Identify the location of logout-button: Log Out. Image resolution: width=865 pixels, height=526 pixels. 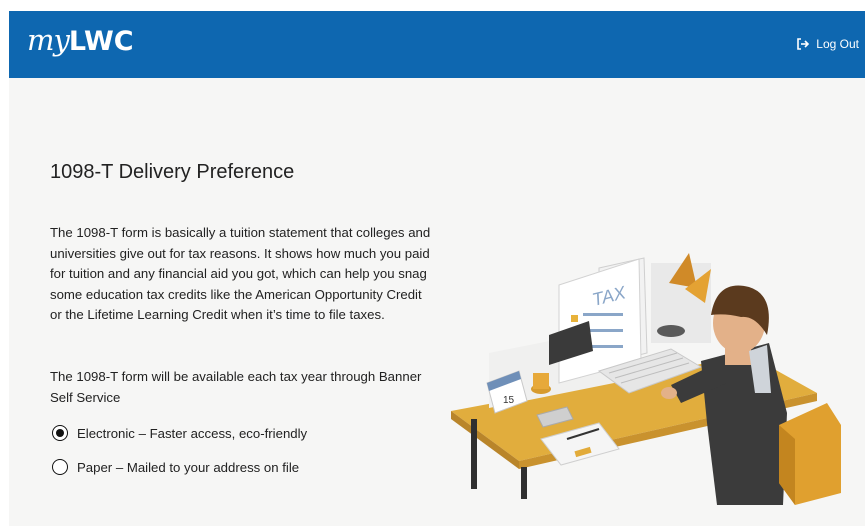
(827, 44).